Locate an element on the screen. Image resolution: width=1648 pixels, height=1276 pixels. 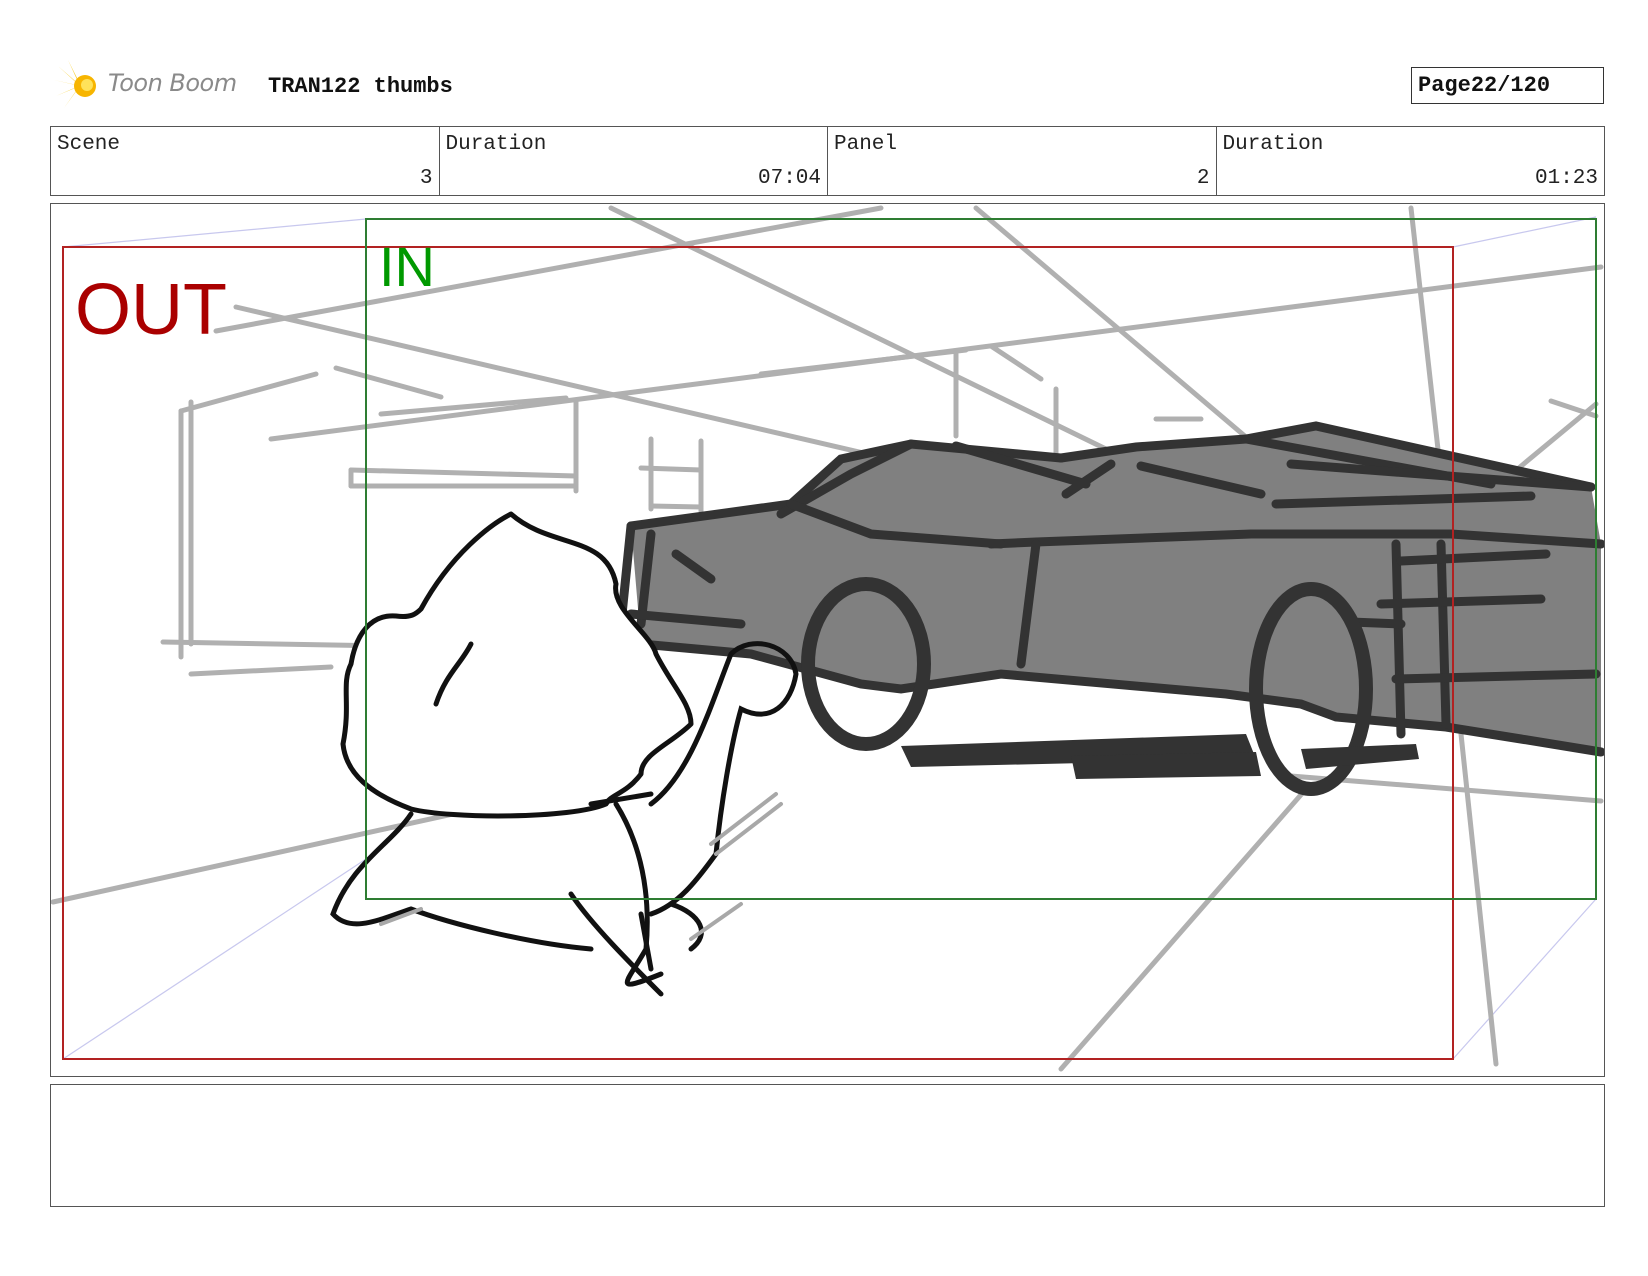
scene-duration-cell: Duration 07:04 is located at coordinates (634, 161).